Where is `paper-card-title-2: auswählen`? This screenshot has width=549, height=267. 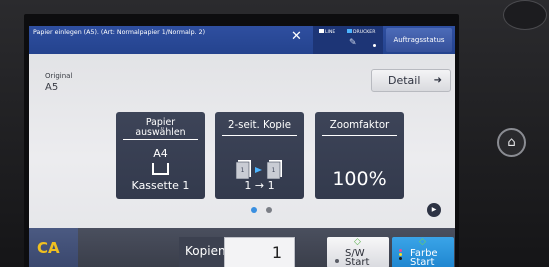
paper-card-title-2: auswählen is located at coordinates (160, 132).